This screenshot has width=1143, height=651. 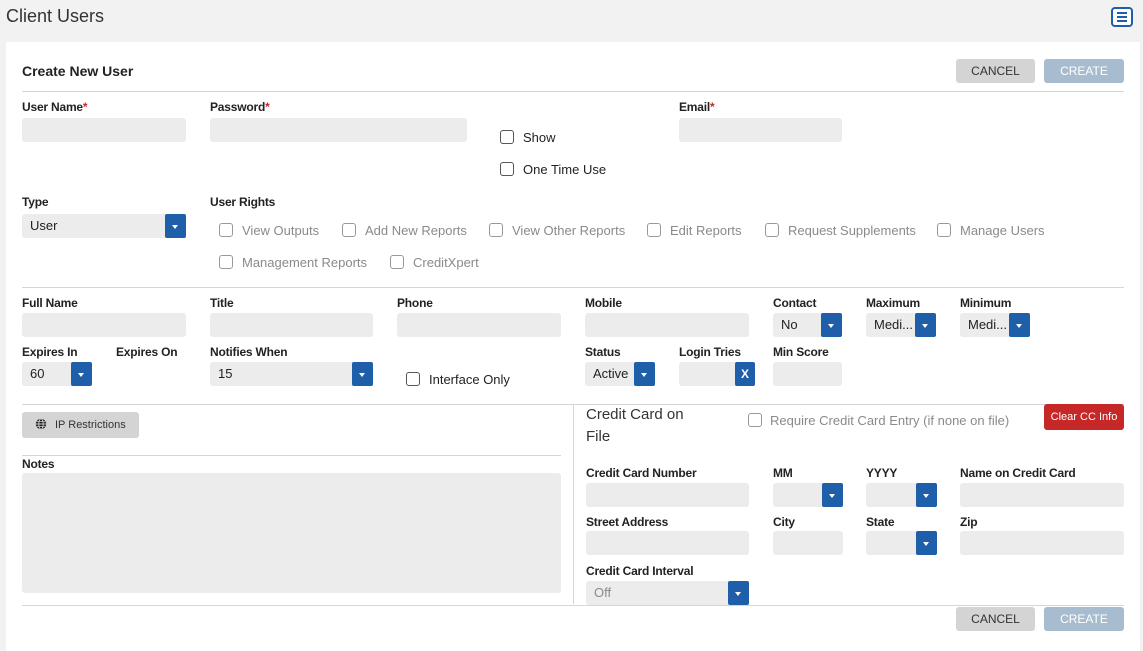 I want to click on clear-cc-info-button: Clear CC Info, so click(x=1084, y=417).